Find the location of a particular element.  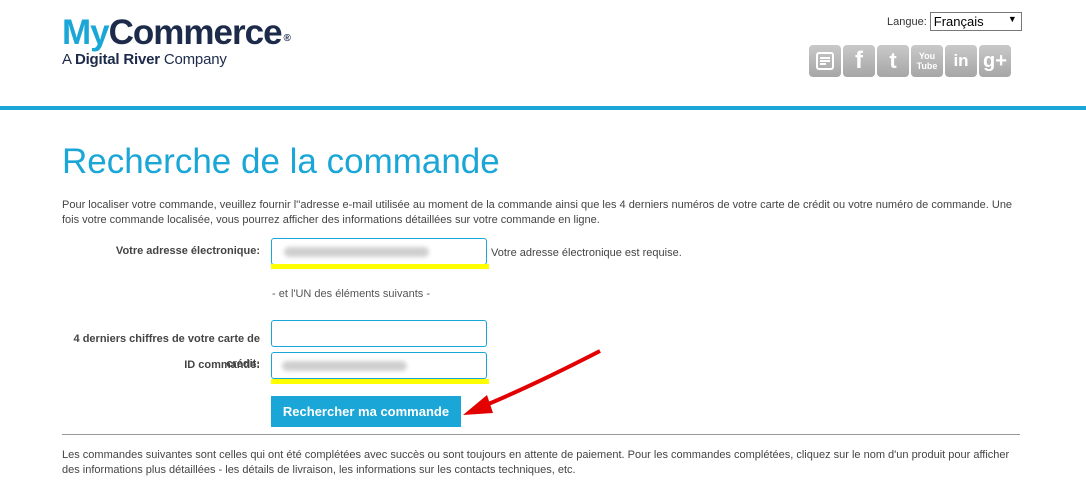

language-label: Langue: is located at coordinates (907, 21).